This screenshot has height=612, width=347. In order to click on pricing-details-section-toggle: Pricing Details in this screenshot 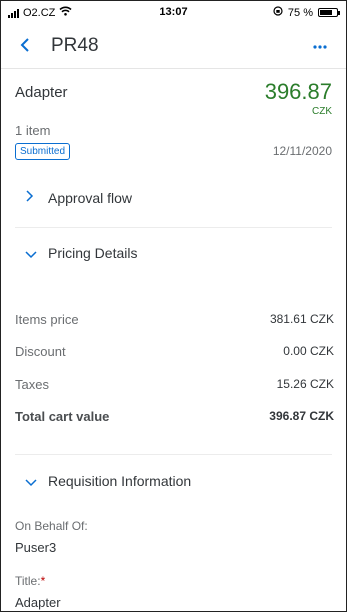, I will do `click(173, 253)`.